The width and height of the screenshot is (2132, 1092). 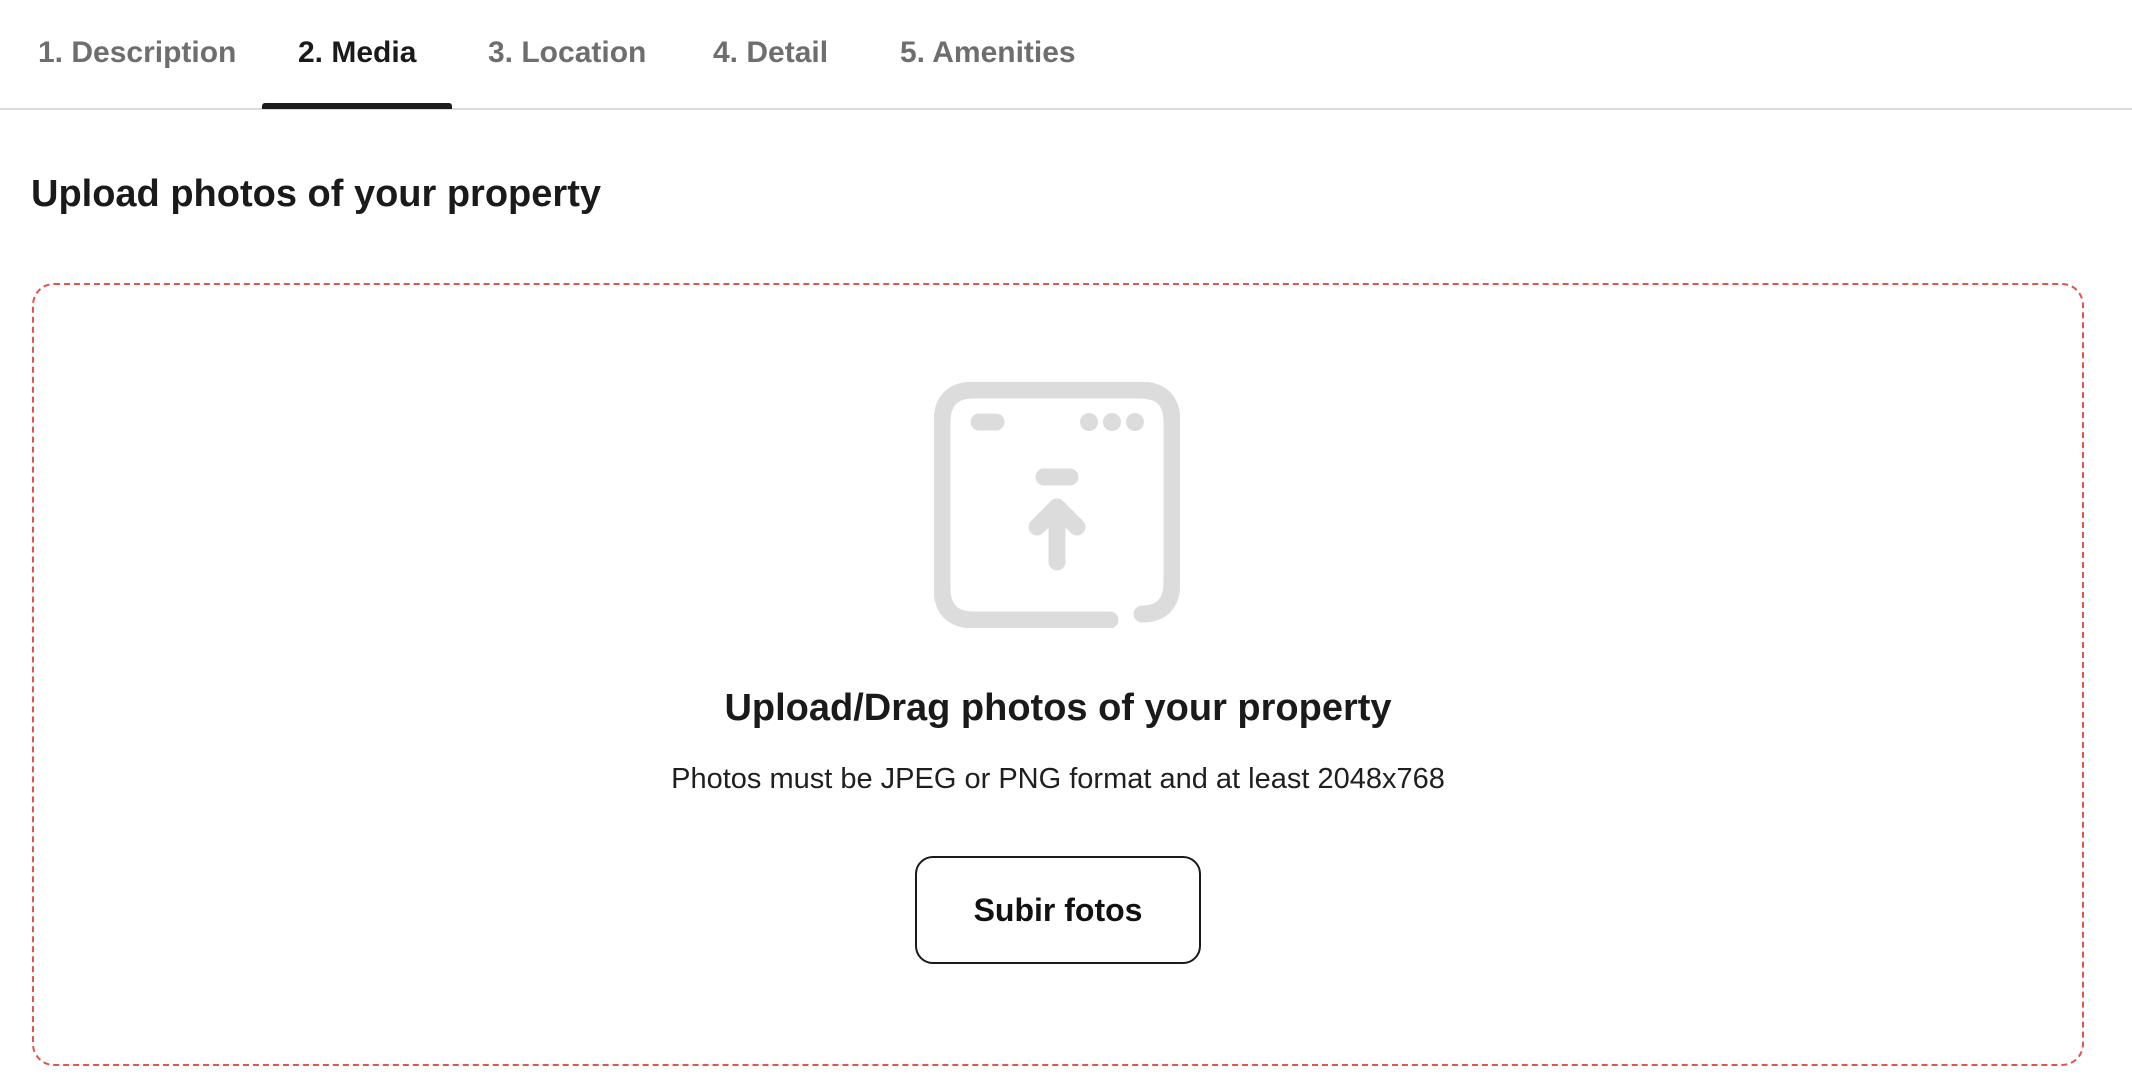 What do you see at coordinates (316, 194) in the screenshot?
I see `page-title: Upload photos of your property` at bounding box center [316, 194].